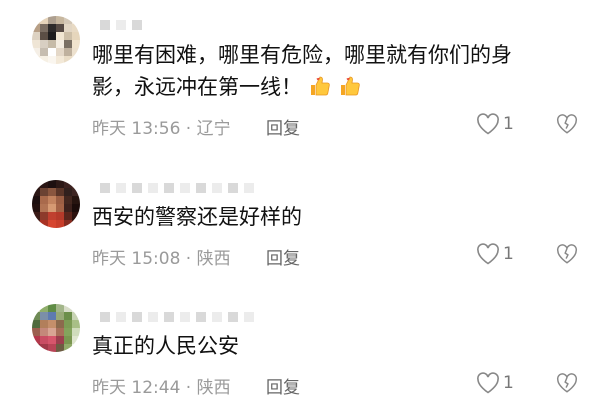  I want to click on comment-text: 真正的人民公安, so click(332, 346).